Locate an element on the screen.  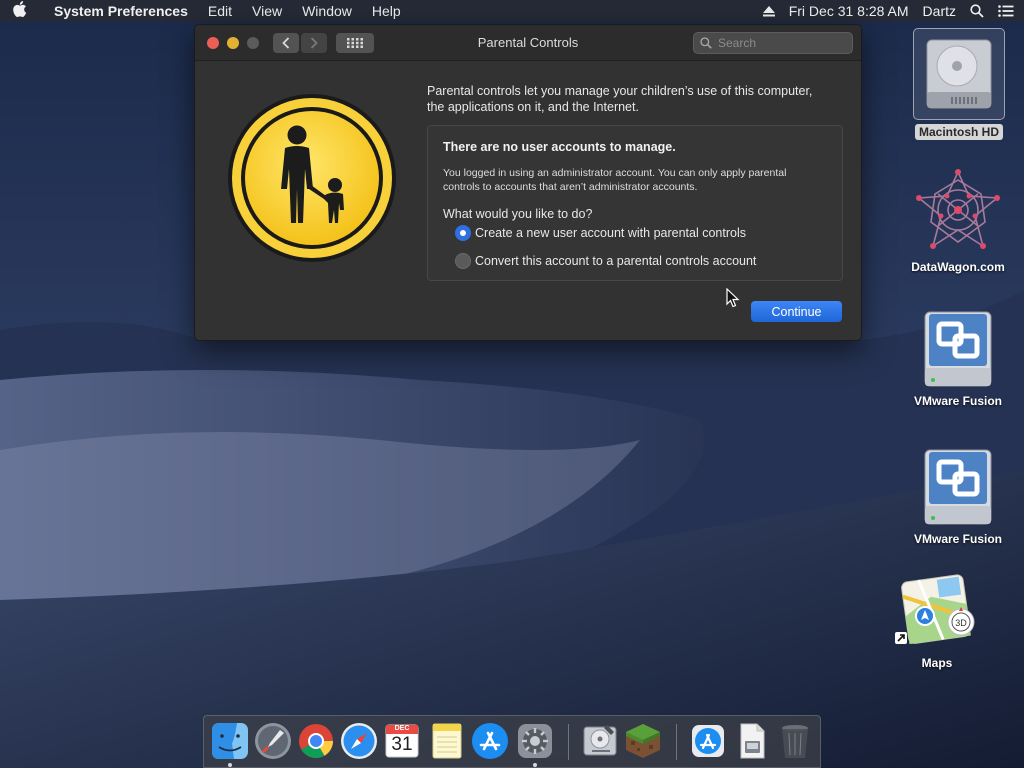
calendar-month: DEC is located at coordinates (402, 728).